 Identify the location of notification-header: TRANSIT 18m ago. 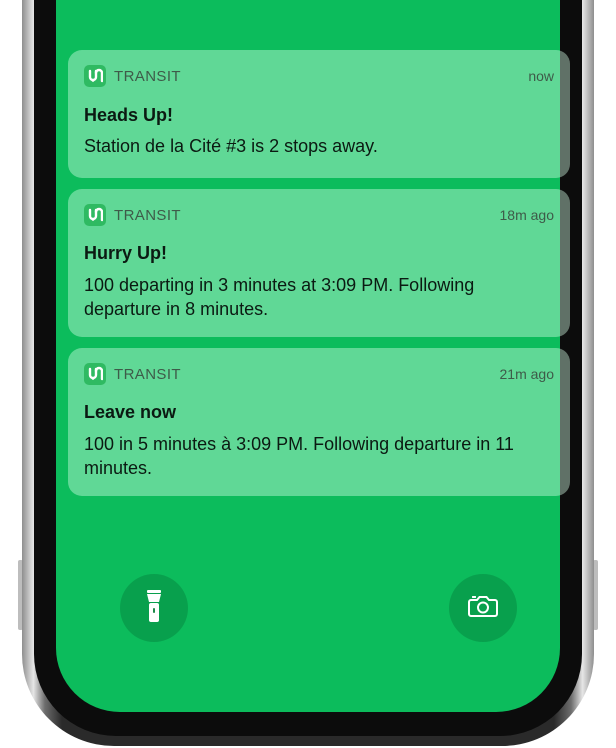
(319, 215).